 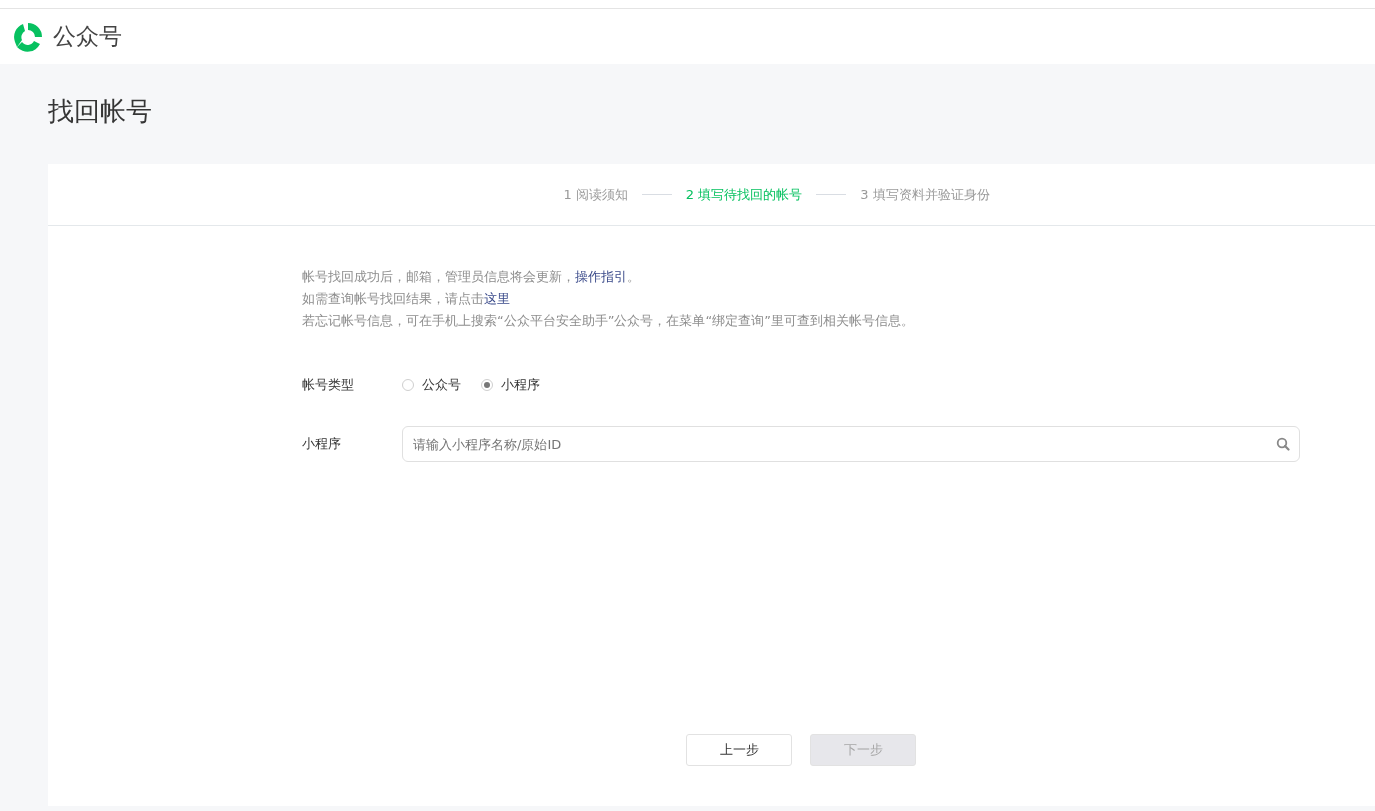 What do you see at coordinates (595, 194) in the screenshot?
I see `step-label: 1 阅读须知` at bounding box center [595, 194].